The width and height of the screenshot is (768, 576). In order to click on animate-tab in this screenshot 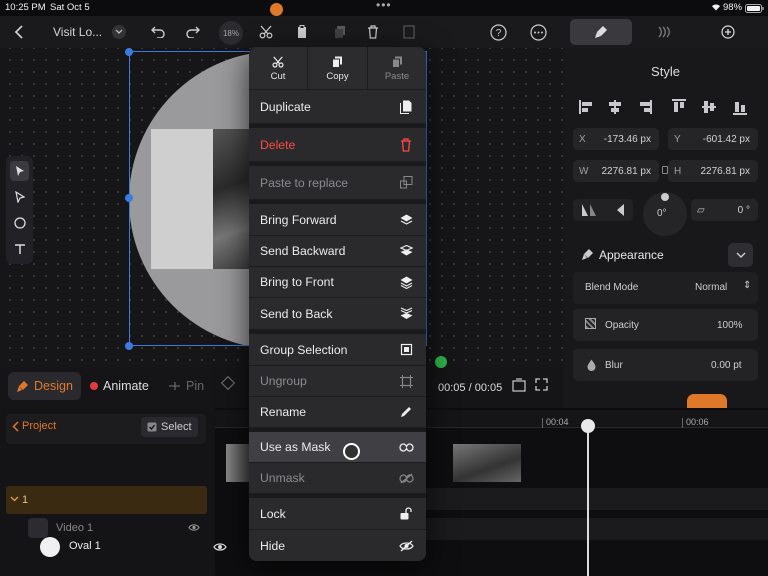, I will do `click(664, 32)`.